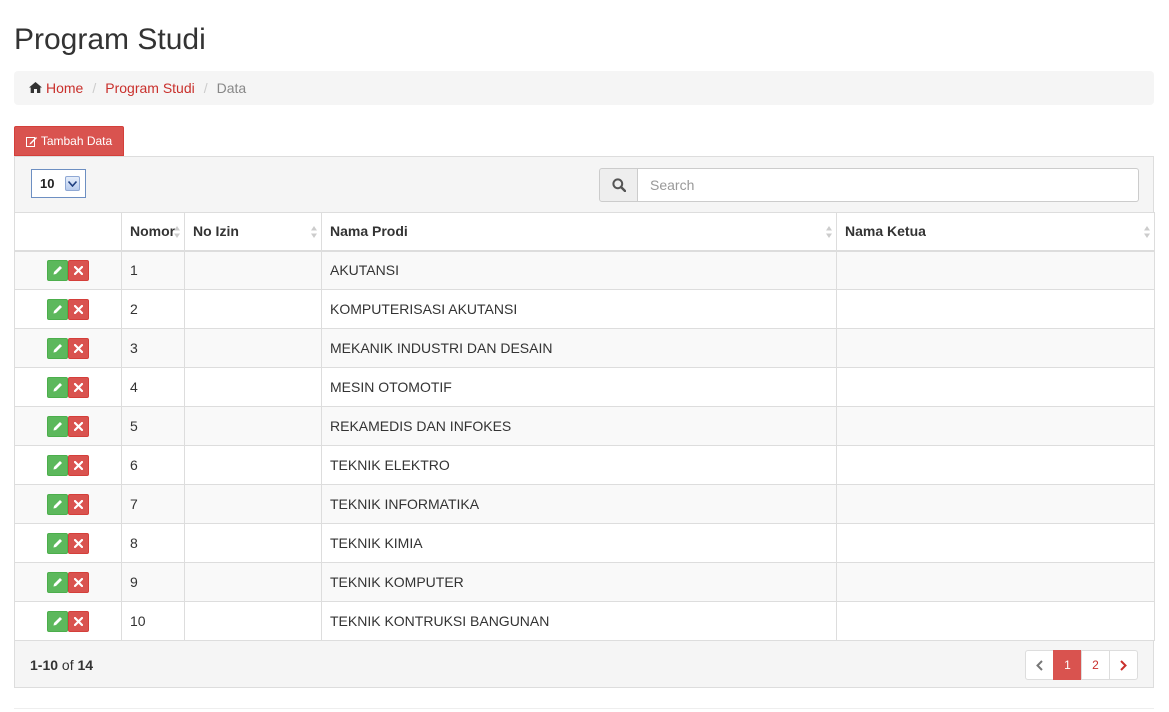 This screenshot has height=712, width=1169. I want to click on table-row: 1 AKUTANSI, so click(584, 270).